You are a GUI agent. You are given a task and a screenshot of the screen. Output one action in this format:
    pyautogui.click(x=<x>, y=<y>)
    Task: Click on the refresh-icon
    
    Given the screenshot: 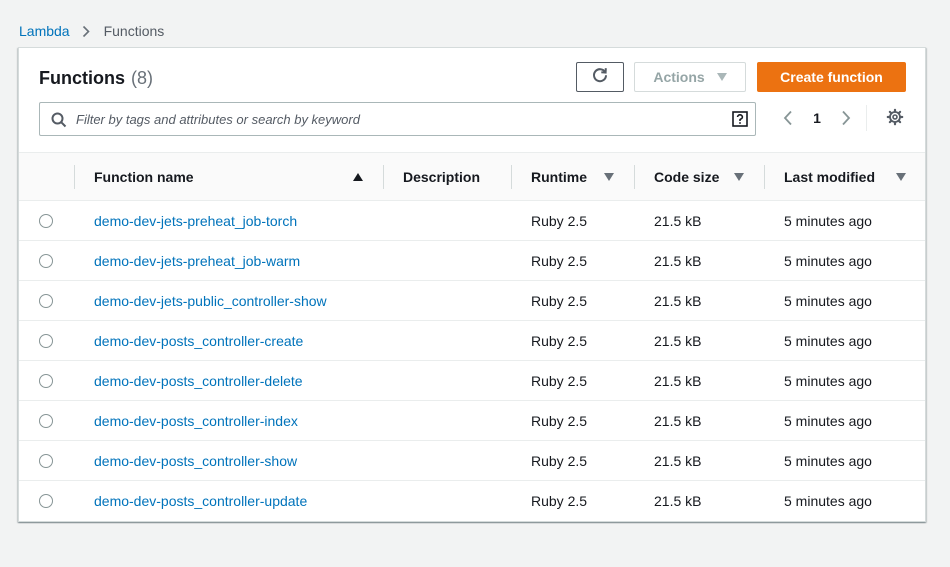 What is the action you would take?
    pyautogui.click(x=600, y=77)
    